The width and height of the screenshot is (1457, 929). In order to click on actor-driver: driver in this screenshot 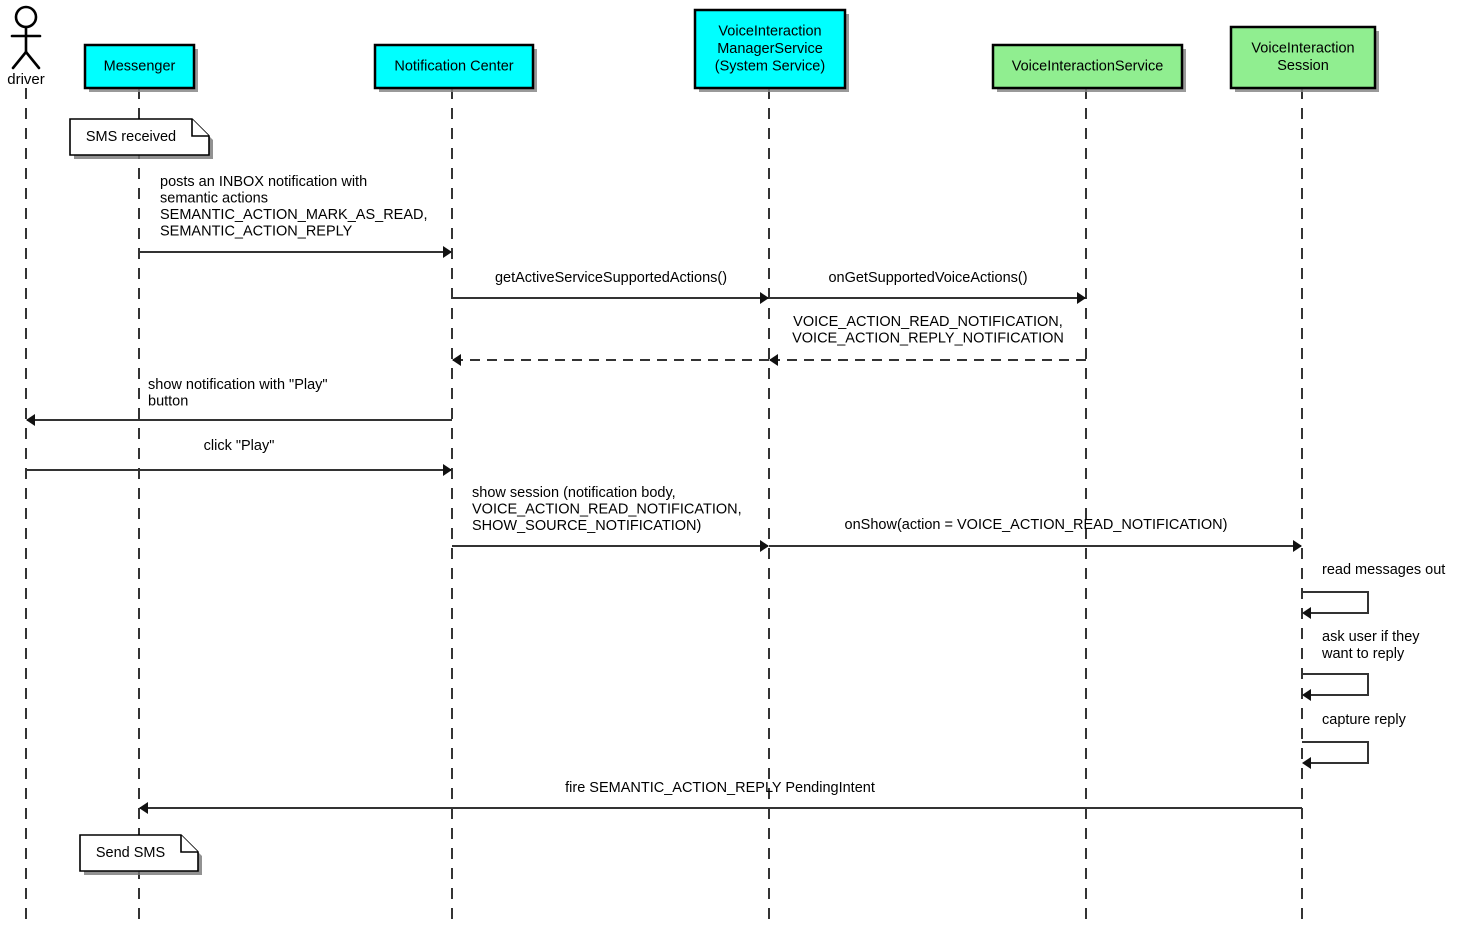, I will do `click(26, 46)`.